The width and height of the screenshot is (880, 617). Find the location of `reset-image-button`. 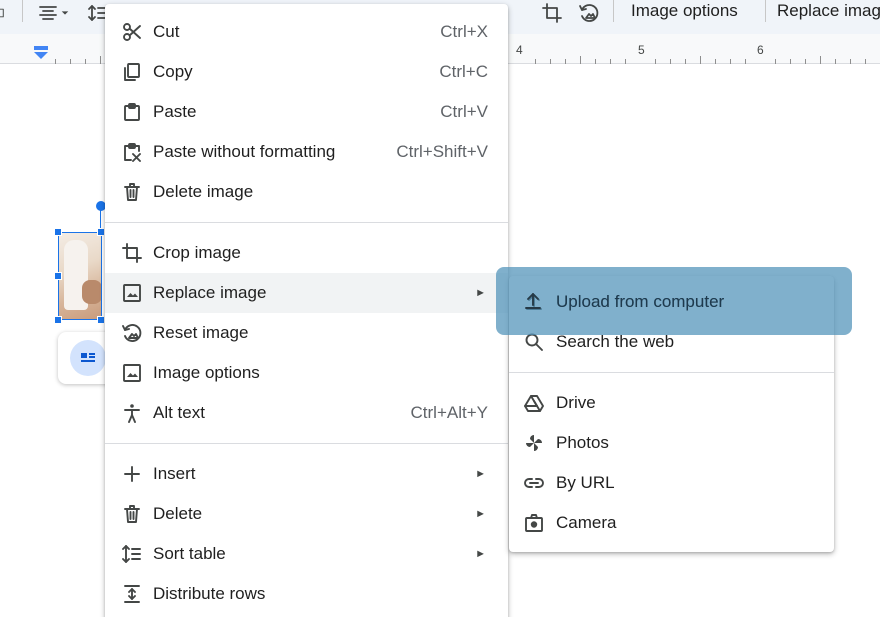

reset-image-button is located at coordinates (589, 13).